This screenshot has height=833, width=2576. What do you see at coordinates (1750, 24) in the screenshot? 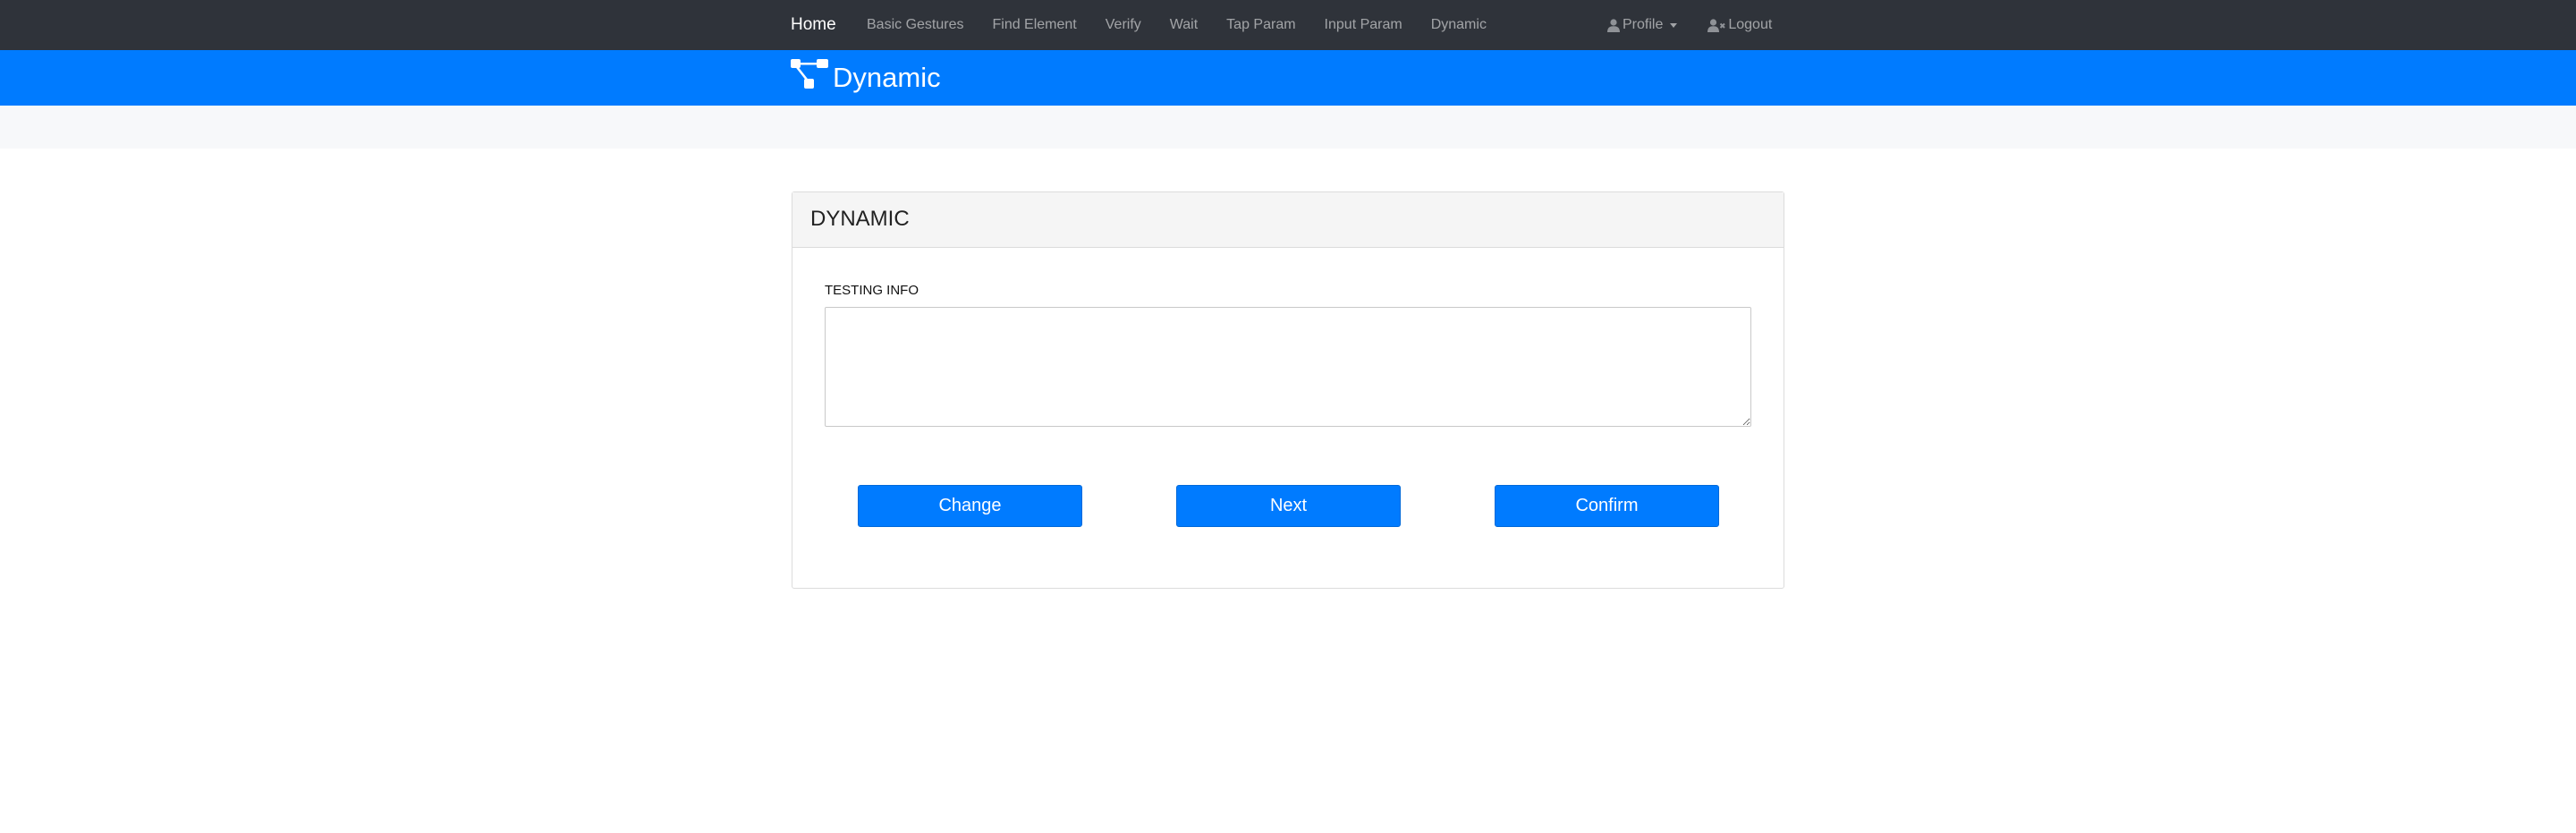
I see `logout-label: Logout` at bounding box center [1750, 24].